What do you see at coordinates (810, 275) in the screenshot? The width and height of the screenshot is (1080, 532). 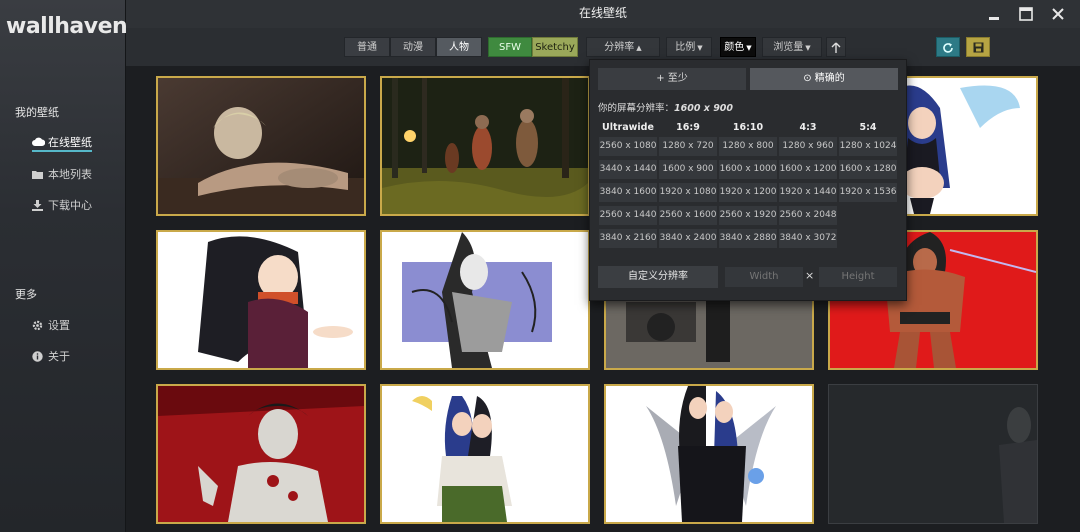 I see `times-symbol: ×` at bounding box center [810, 275].